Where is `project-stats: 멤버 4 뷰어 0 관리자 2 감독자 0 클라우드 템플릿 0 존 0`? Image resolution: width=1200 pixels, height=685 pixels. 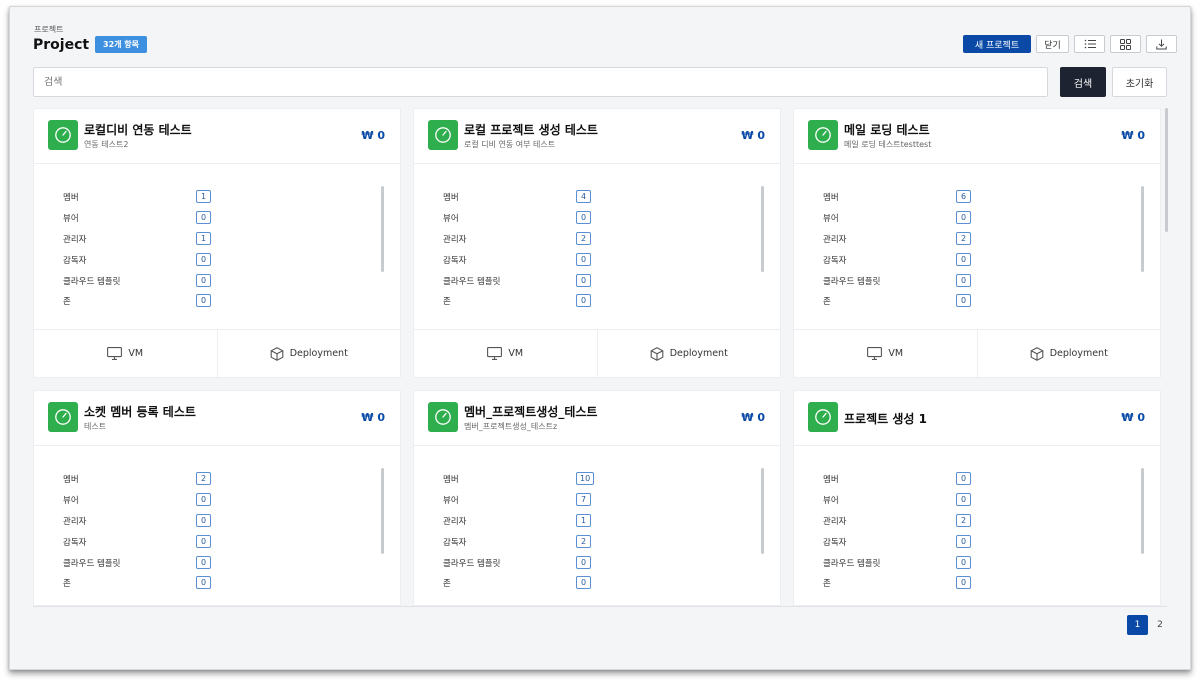
project-stats: 멤버 4 뷰어 0 관리자 2 감독자 0 클라우드 템플릿 0 존 0 is located at coordinates (597, 247).